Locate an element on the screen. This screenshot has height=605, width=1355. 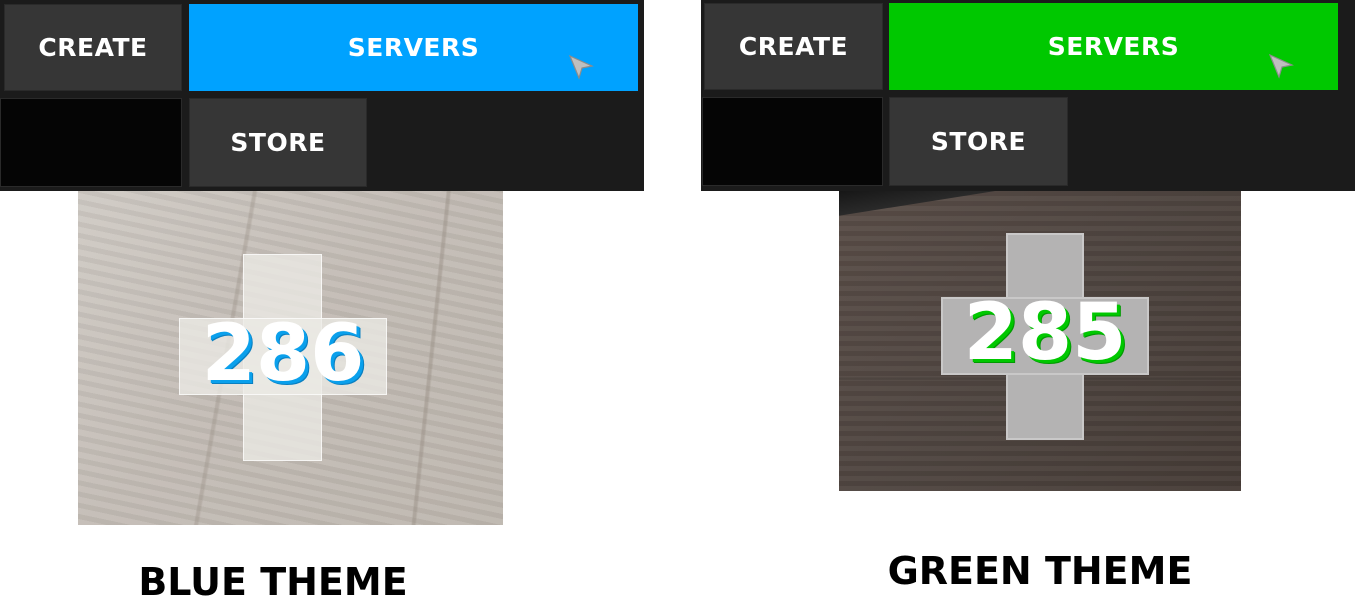
green-game-view: 285 is located at coordinates (1040, 341).